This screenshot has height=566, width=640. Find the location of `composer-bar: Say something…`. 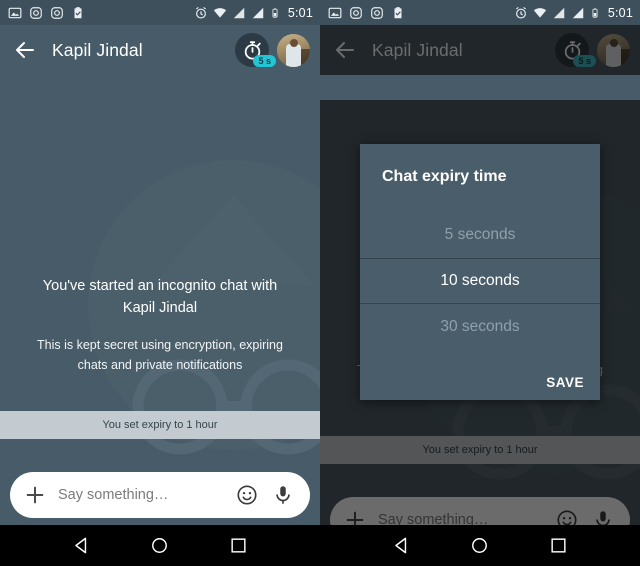

composer-bar: Say something… is located at coordinates (160, 495).